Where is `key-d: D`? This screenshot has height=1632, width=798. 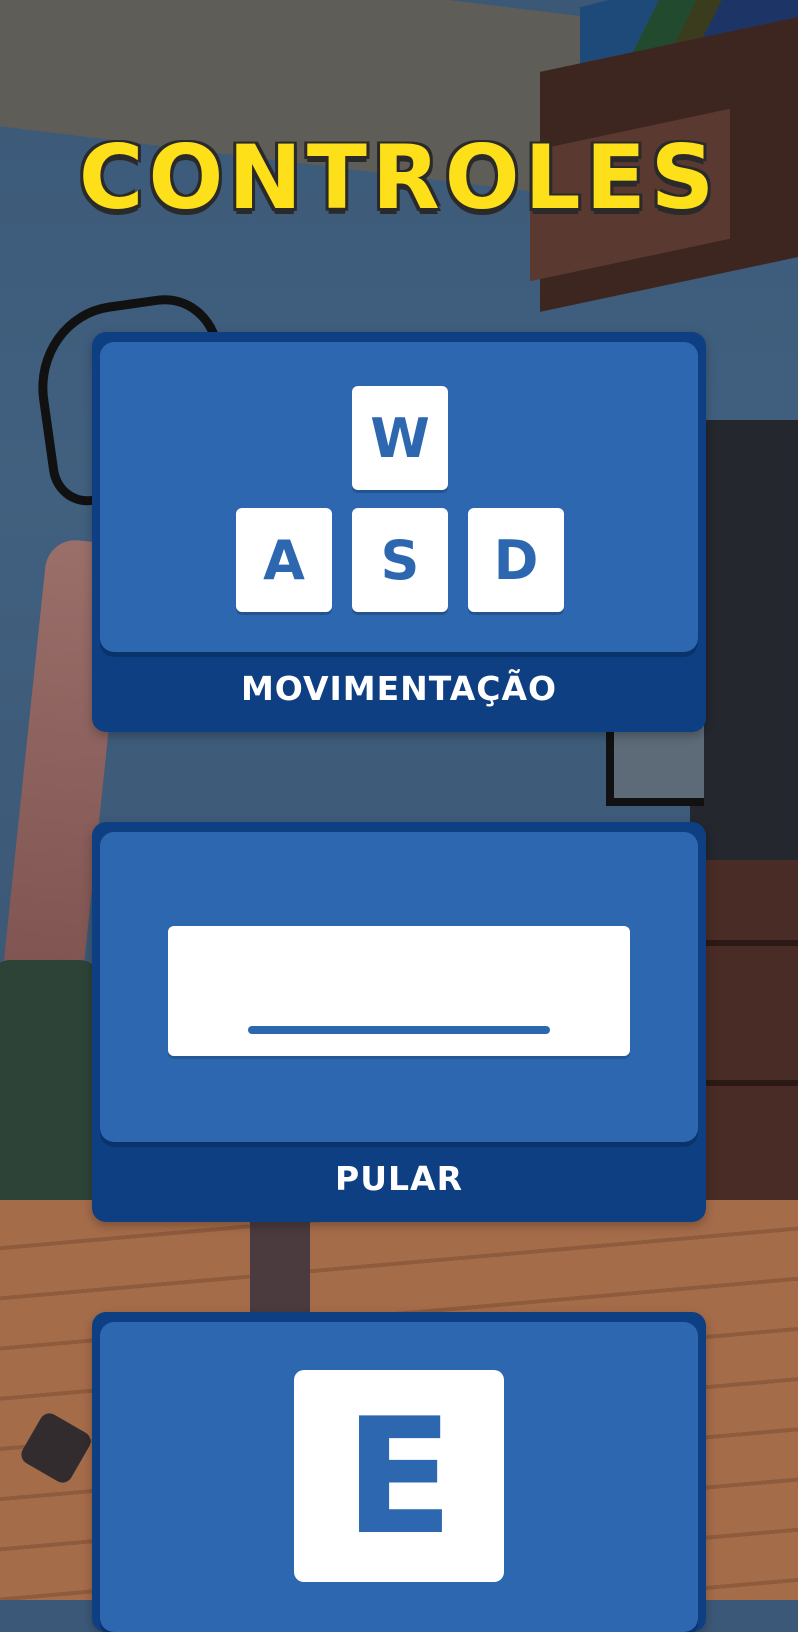 key-d: D is located at coordinates (516, 560).